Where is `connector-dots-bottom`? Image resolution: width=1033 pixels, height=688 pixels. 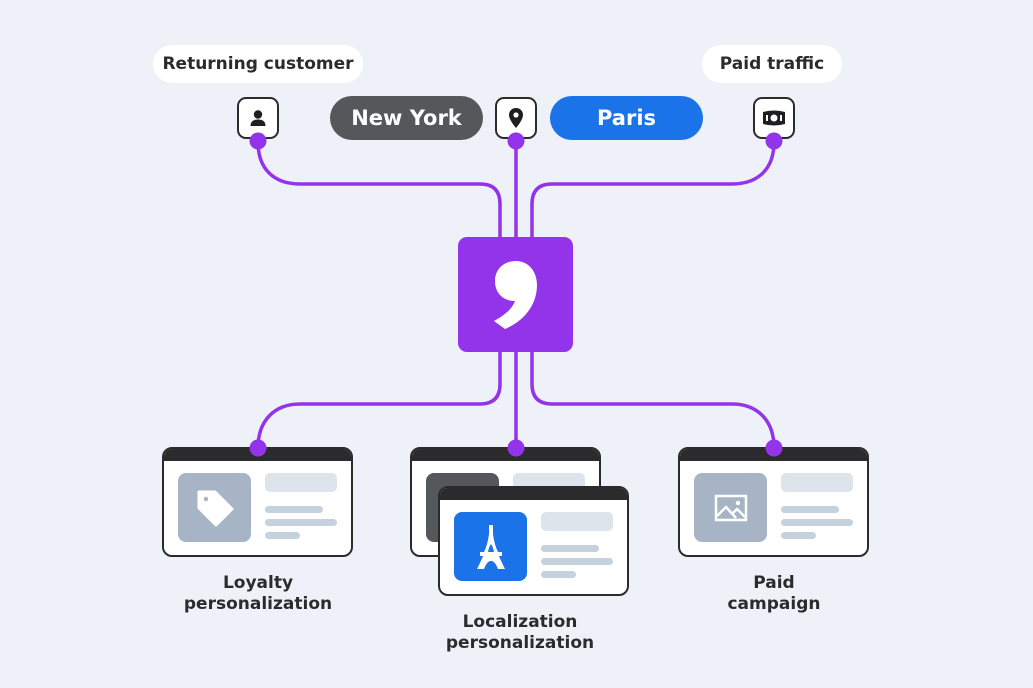
connector-dots-bottom is located at coordinates (516, 448).